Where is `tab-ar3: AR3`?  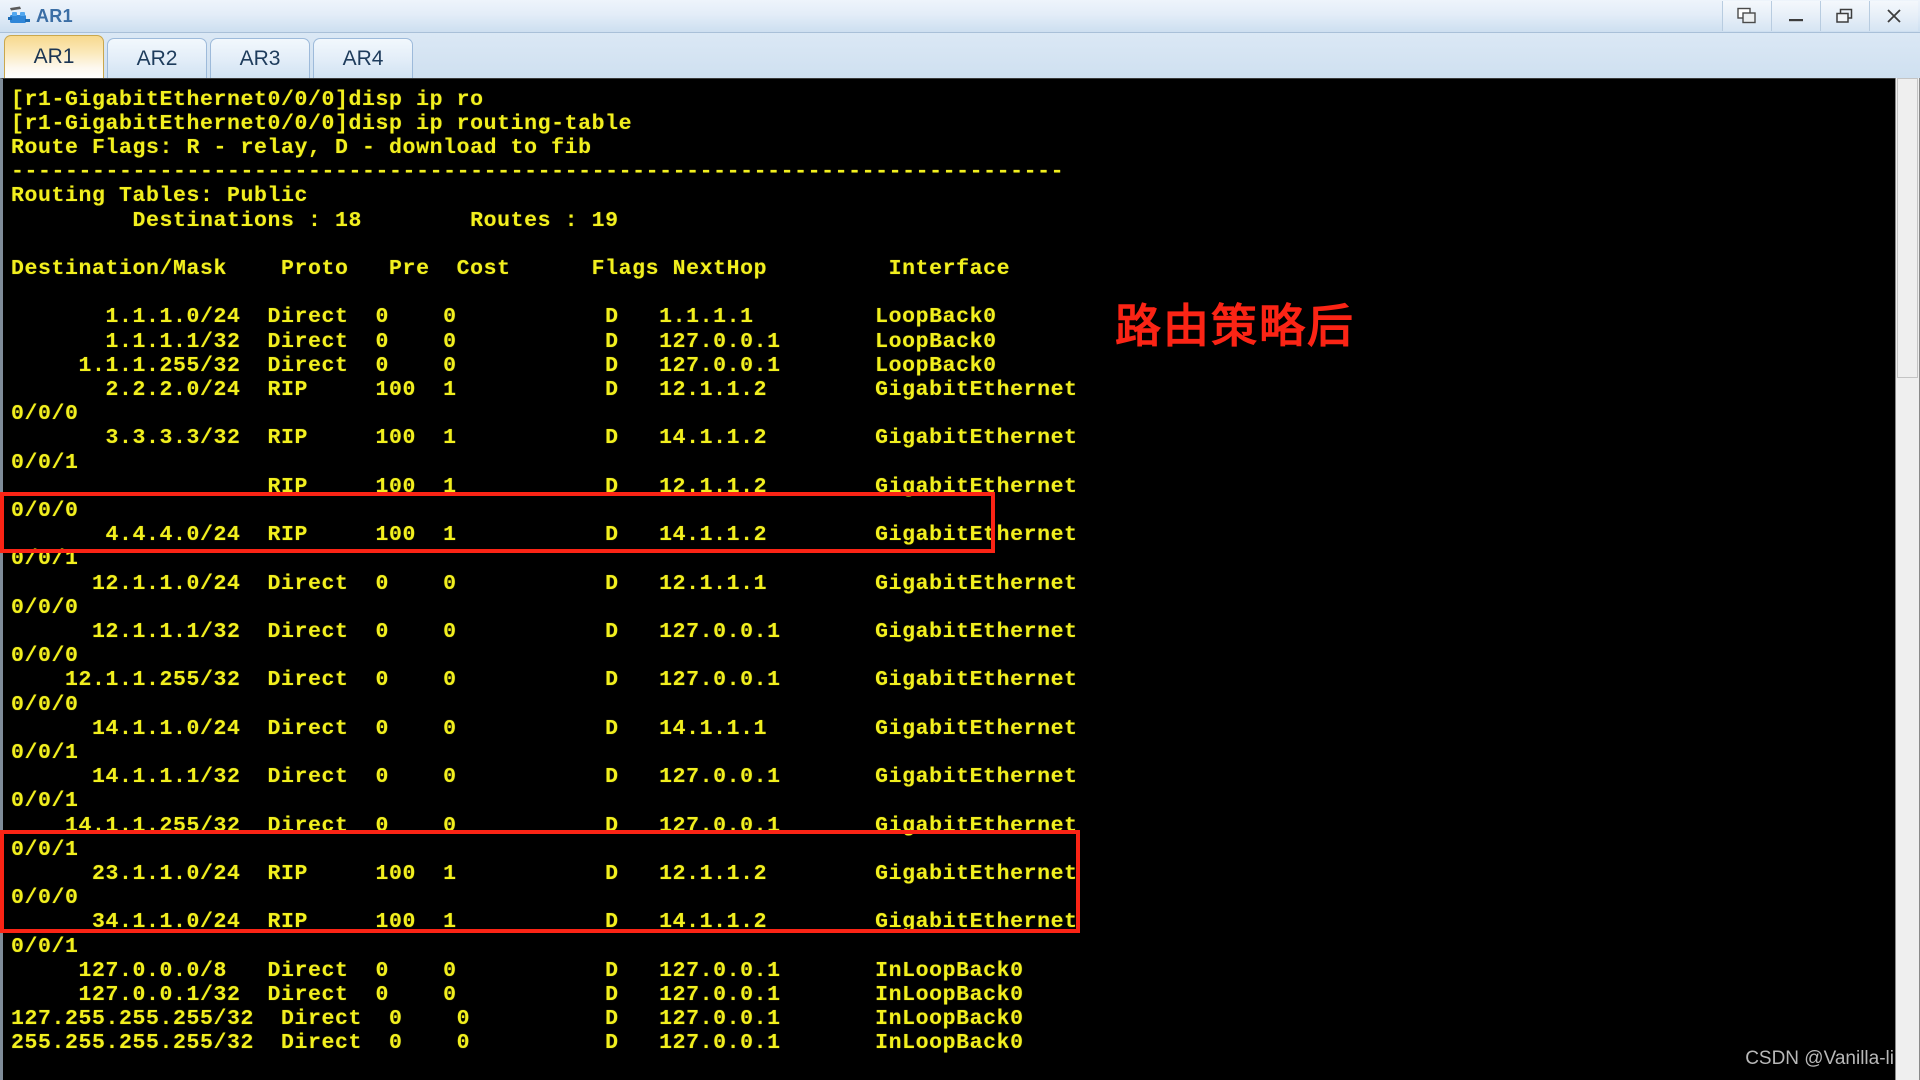
tab-ar3: AR3 is located at coordinates (260, 58).